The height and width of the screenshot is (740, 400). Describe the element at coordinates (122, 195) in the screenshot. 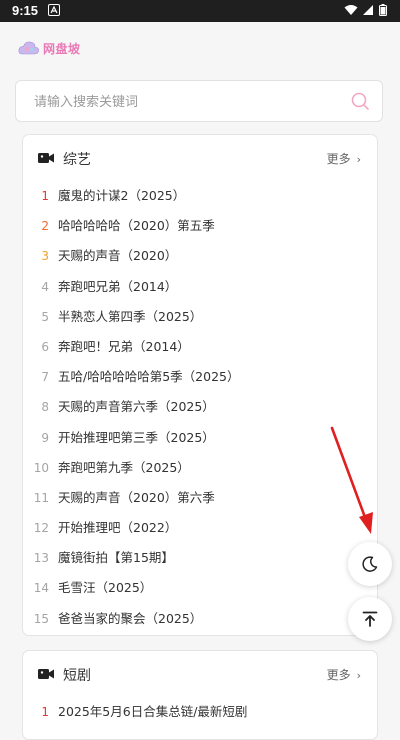

I see `item-title: 魔鬼的计谋2（2025）` at that location.